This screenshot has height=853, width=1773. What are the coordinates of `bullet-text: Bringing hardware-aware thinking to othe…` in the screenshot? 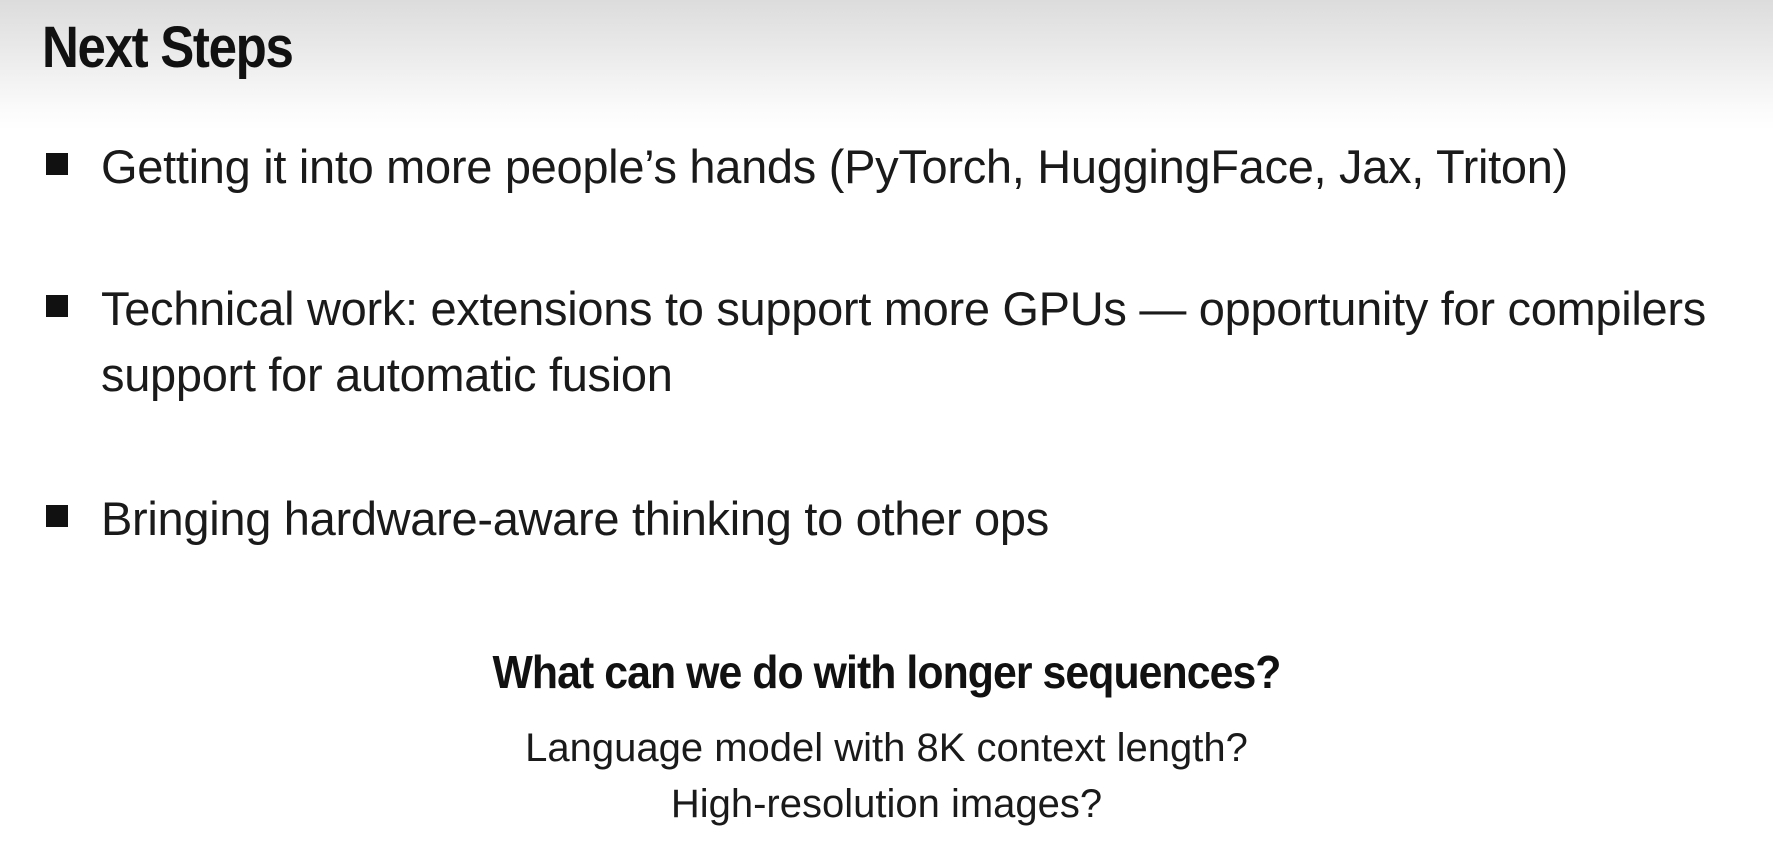 It's located at (575, 518).